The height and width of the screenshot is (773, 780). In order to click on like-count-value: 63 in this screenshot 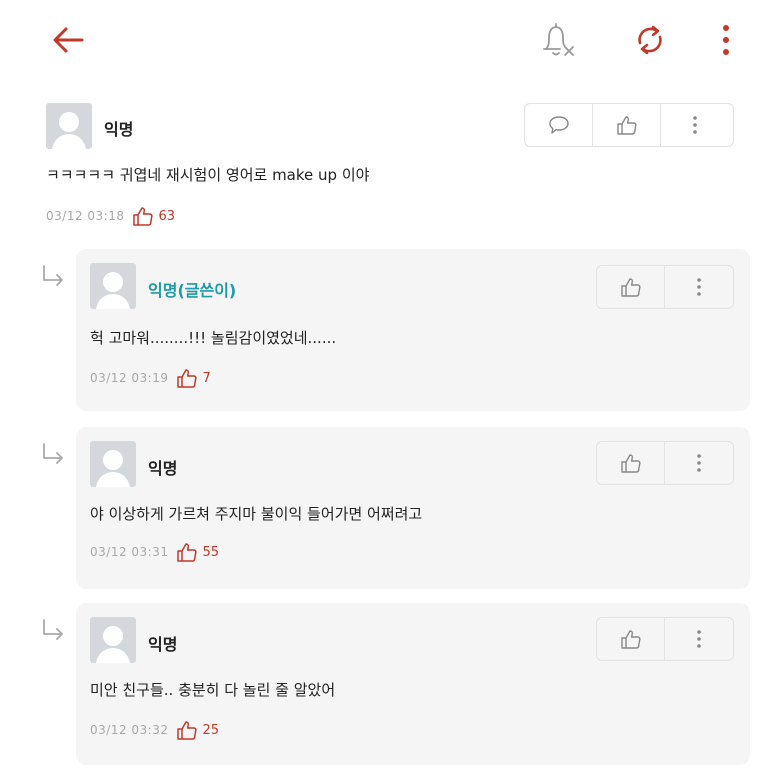, I will do `click(167, 216)`.